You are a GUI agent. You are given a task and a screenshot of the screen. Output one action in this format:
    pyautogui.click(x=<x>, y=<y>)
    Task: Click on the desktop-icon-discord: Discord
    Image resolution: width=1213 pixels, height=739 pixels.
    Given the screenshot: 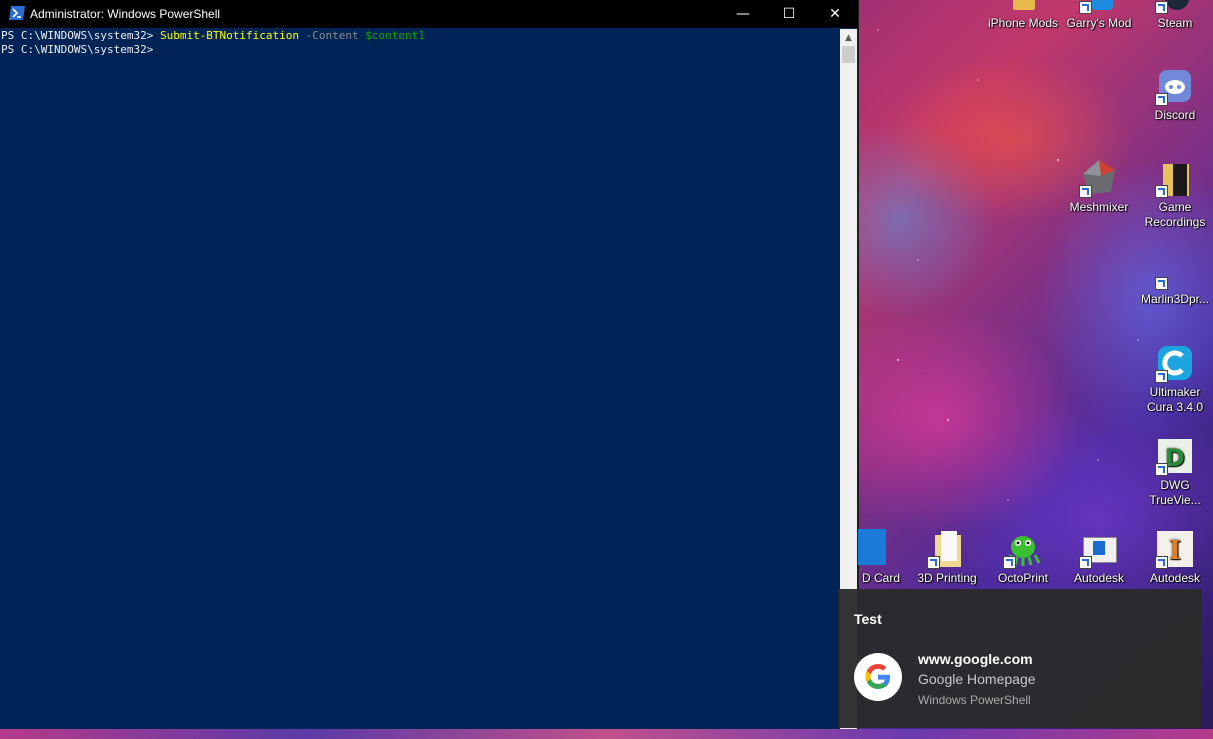 What is the action you would take?
    pyautogui.click(x=1175, y=94)
    